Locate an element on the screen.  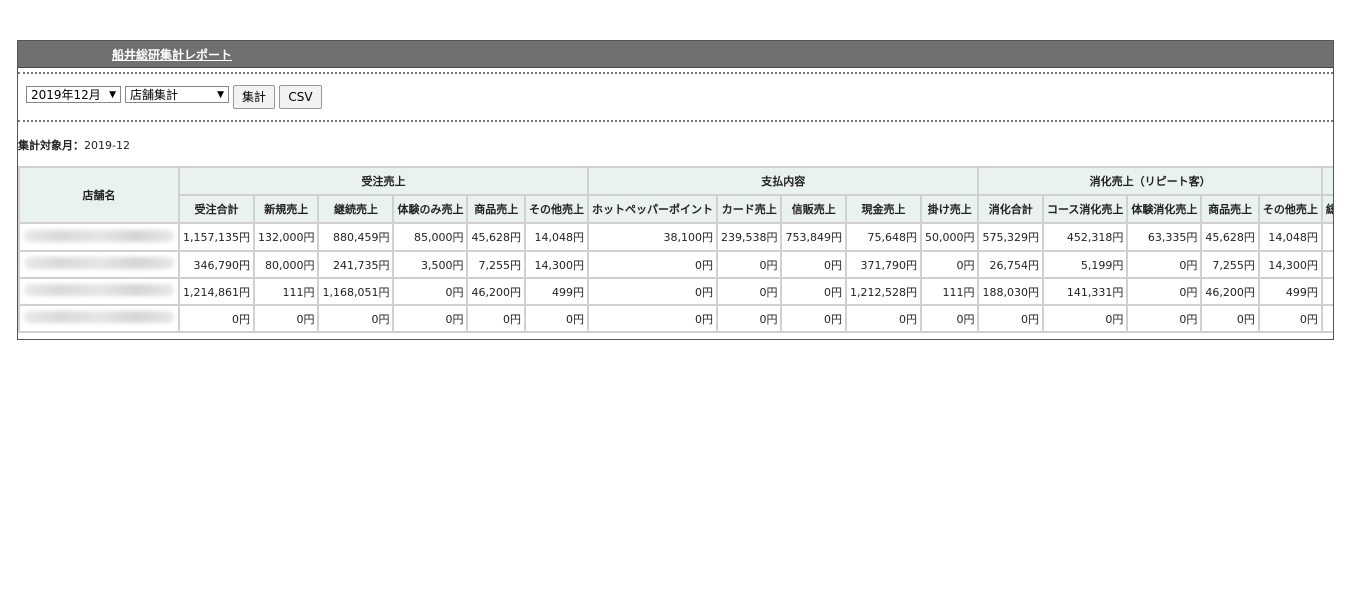
group-header: 受注売上 is located at coordinates (383, 181).